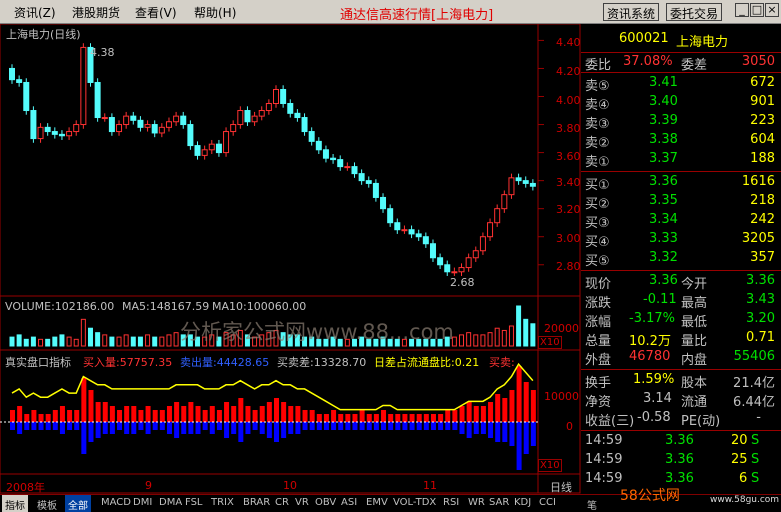 This screenshot has width=781, height=512. Describe the element at coordinates (414, 503) in the screenshot. I see `tab-vol-tdx: VOL-TDX` at that location.